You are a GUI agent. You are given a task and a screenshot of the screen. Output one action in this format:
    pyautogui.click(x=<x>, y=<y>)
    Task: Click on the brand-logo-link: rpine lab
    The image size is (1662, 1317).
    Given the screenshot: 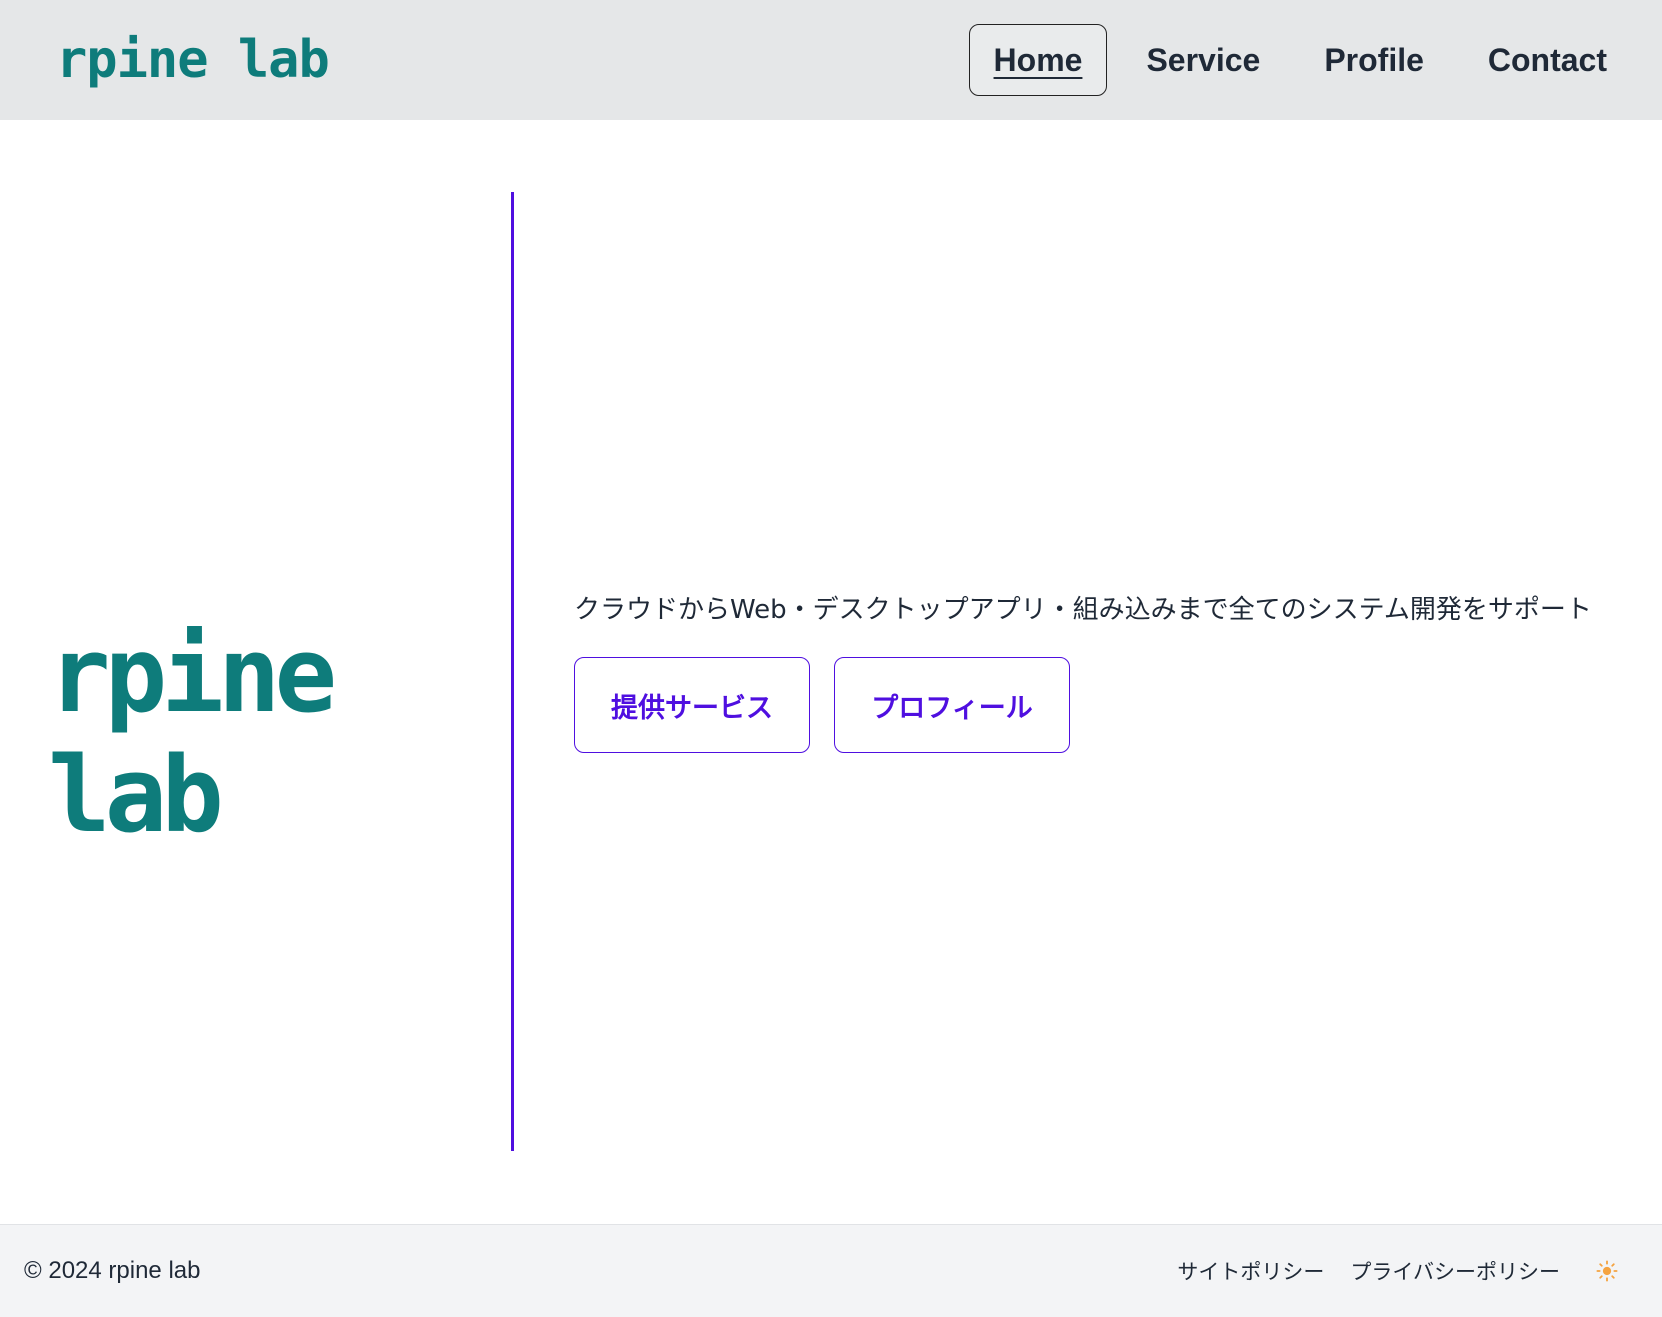 What is the action you would take?
    pyautogui.click(x=193, y=60)
    